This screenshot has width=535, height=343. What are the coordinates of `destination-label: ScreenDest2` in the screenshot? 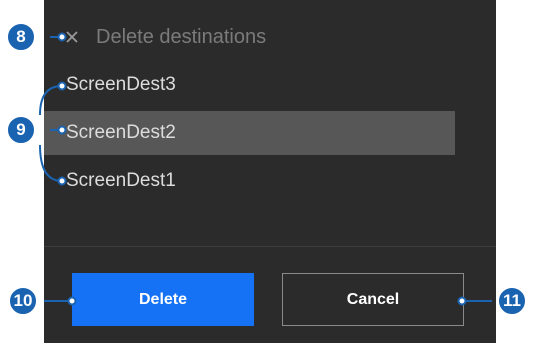 It's located at (121, 132).